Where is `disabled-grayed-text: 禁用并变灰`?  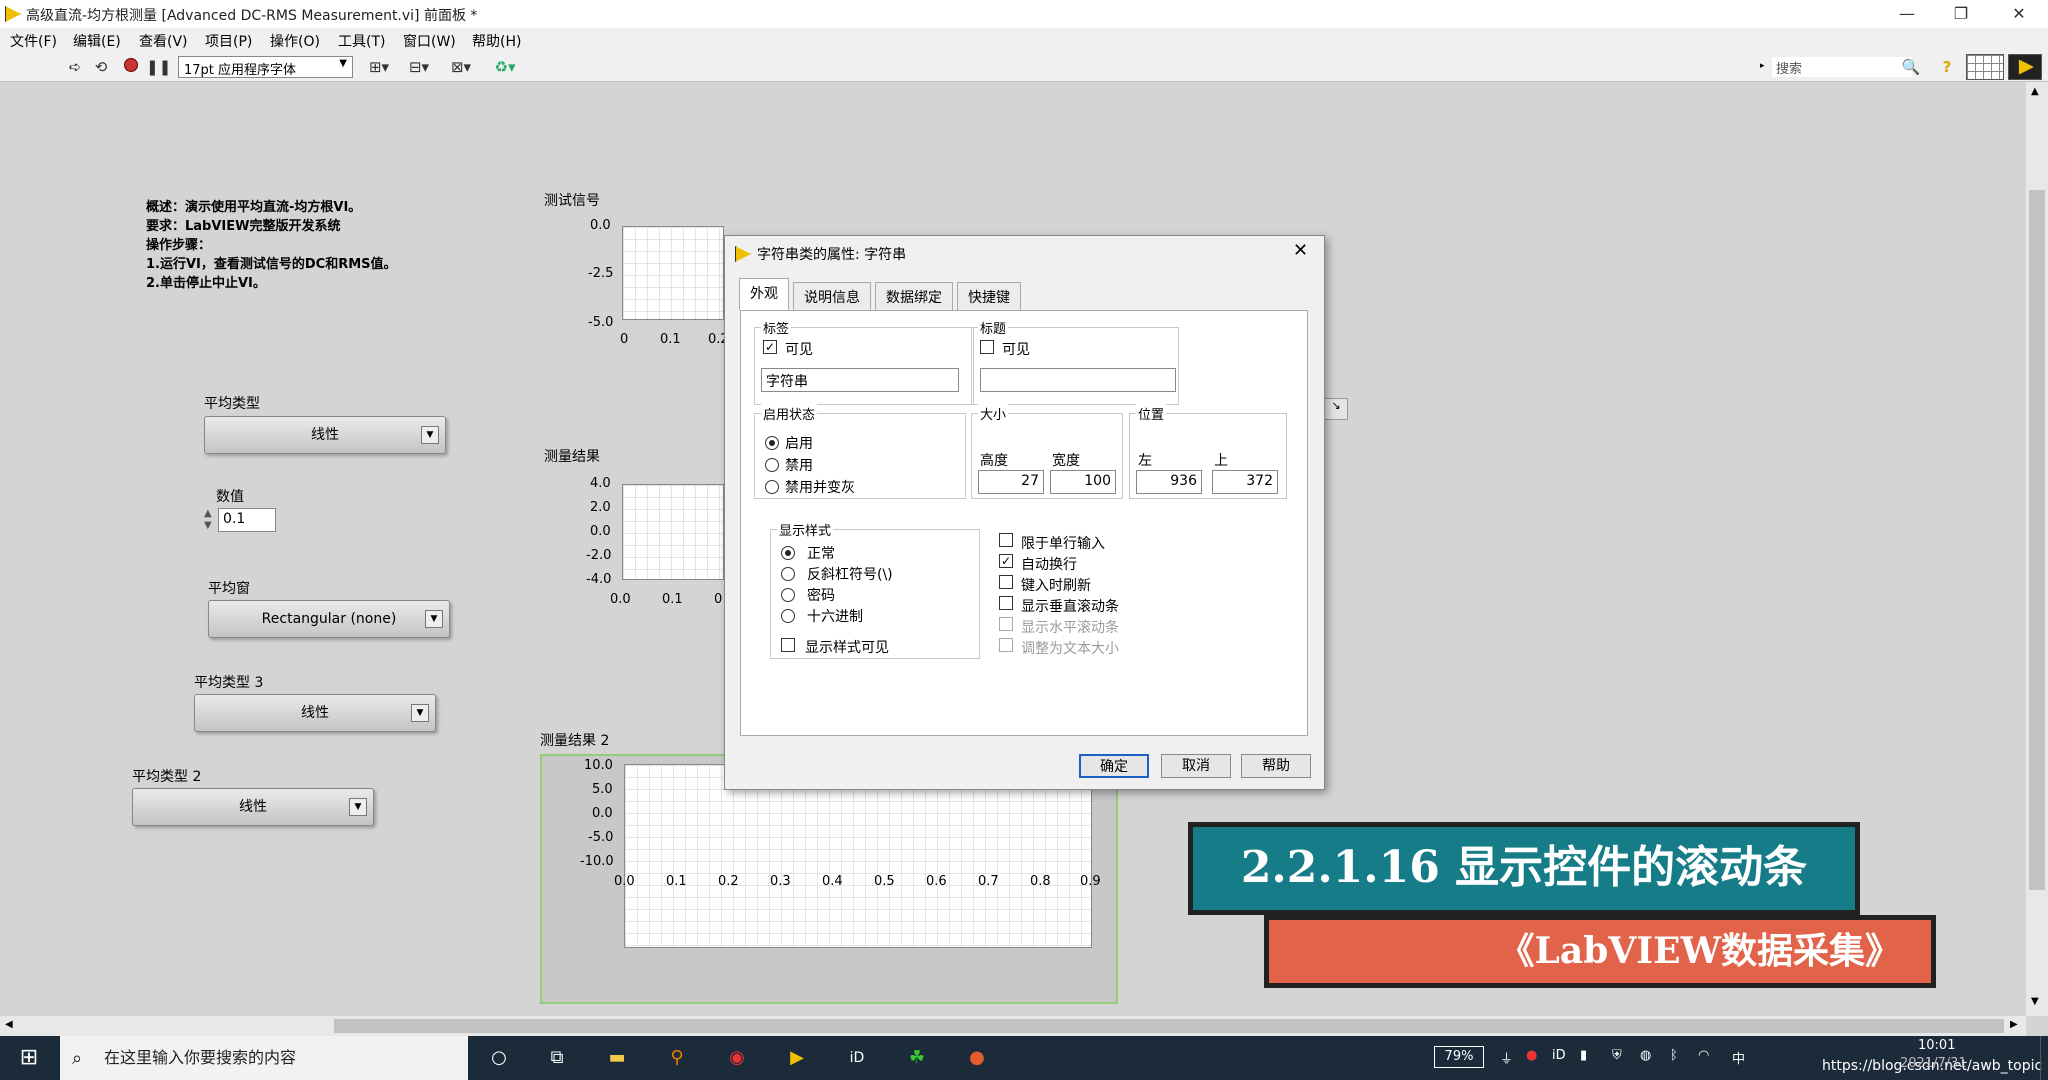
disabled-grayed-text: 禁用并变灰 is located at coordinates (820, 488).